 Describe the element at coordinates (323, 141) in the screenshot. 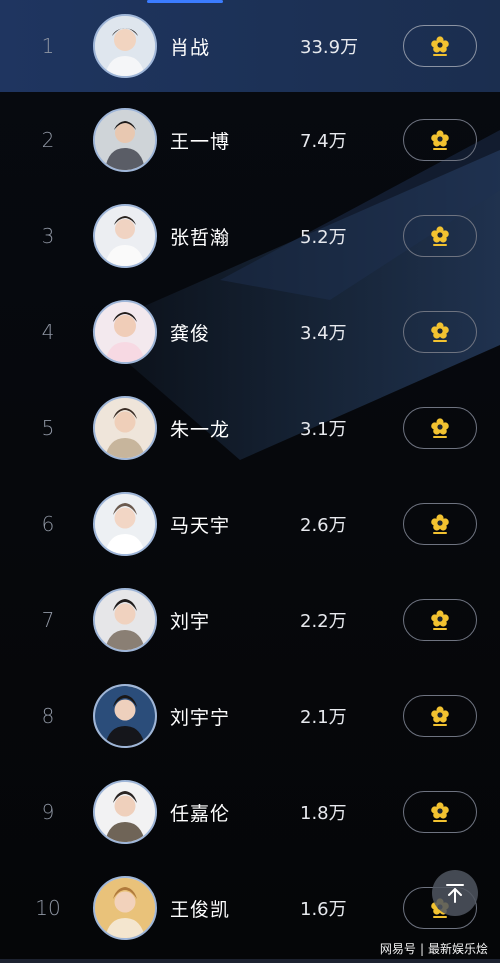

I see `vote-count: 7.4万` at that location.